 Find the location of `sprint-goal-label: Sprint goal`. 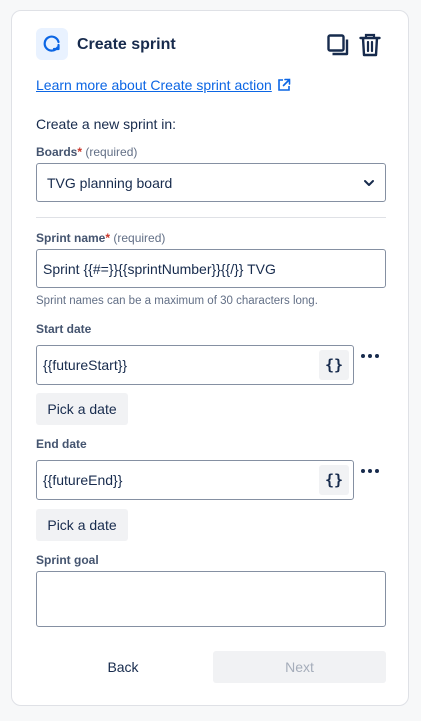

sprint-goal-label: Sprint goal is located at coordinates (67, 560).